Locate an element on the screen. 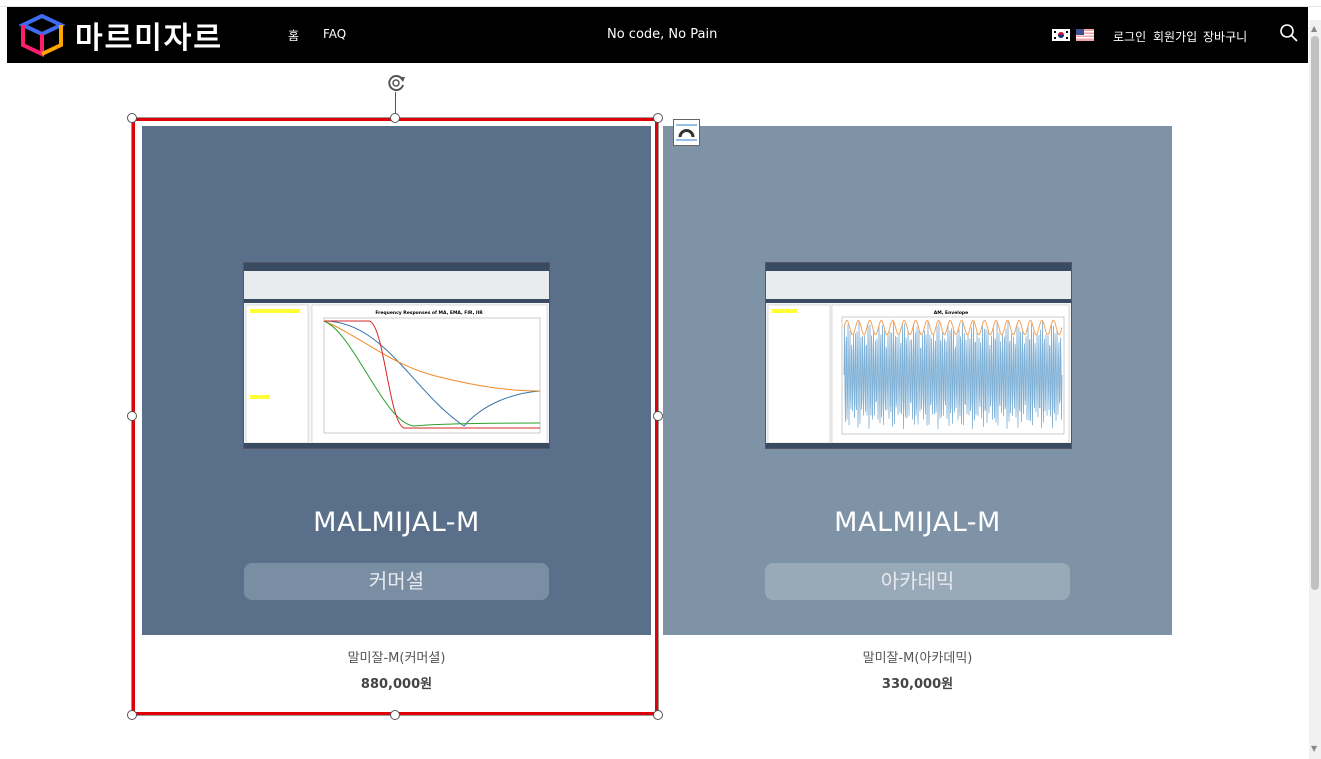  tagline: No code, No Pain is located at coordinates (662, 34).